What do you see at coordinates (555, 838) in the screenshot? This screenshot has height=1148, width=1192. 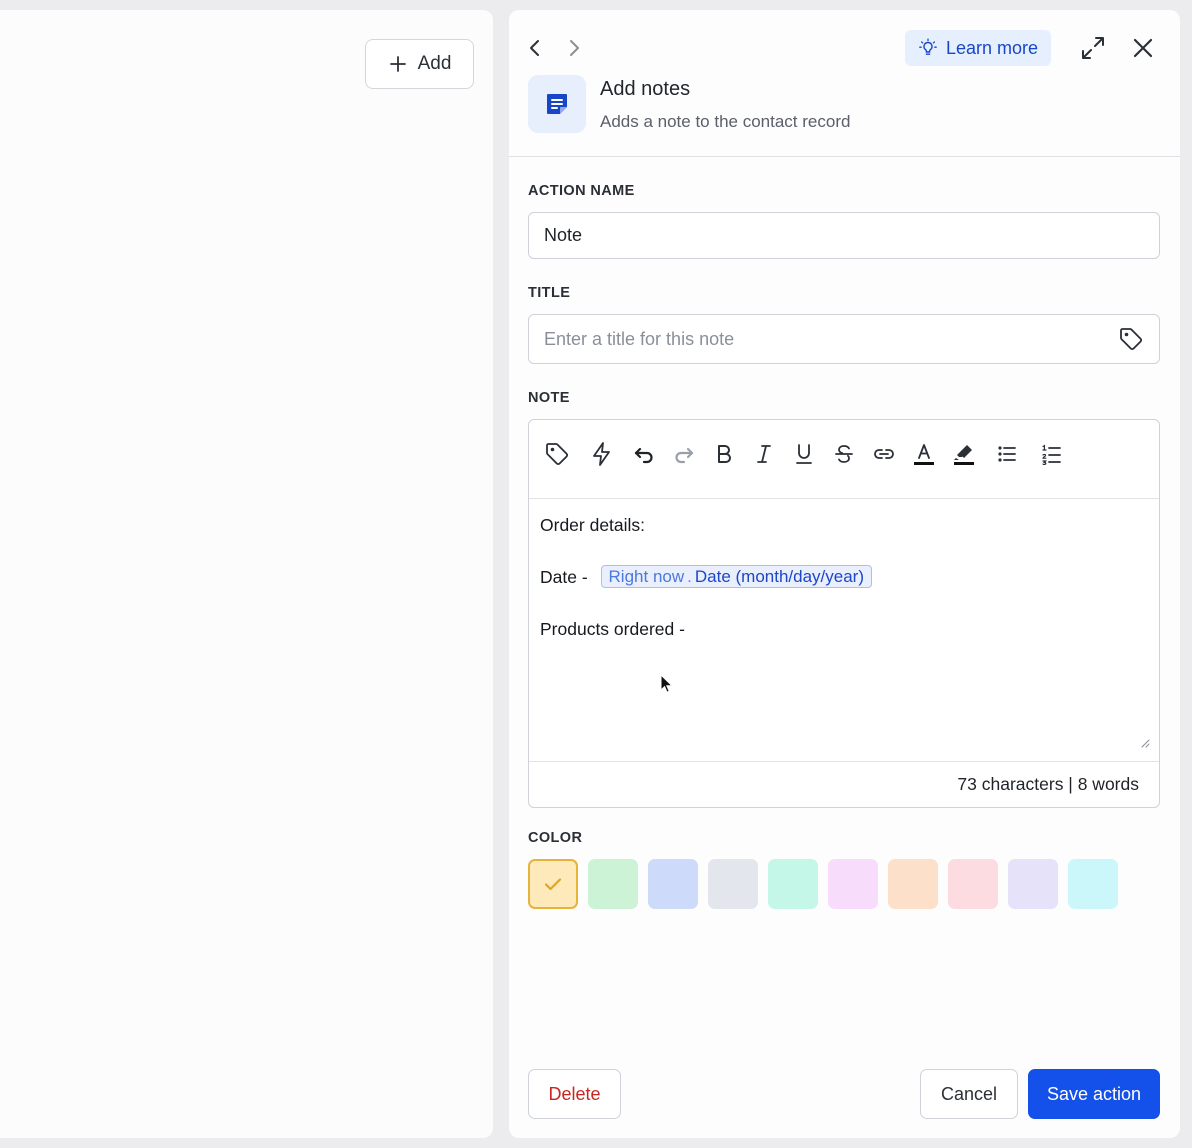 I see `color-label: COLOR` at bounding box center [555, 838].